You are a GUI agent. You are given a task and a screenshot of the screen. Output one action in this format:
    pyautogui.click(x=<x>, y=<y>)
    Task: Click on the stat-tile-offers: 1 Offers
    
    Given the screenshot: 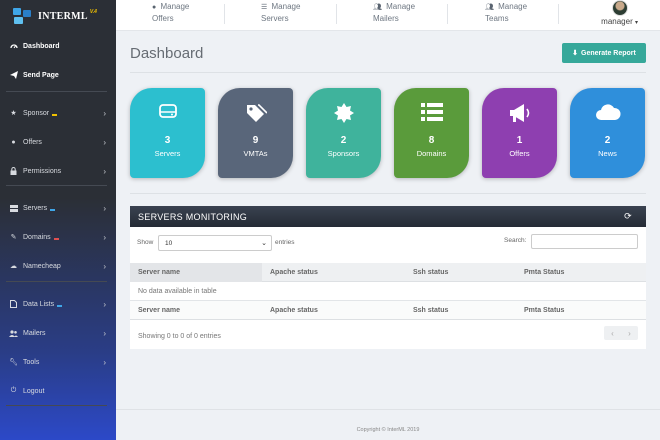 What is the action you would take?
    pyautogui.click(x=519, y=133)
    